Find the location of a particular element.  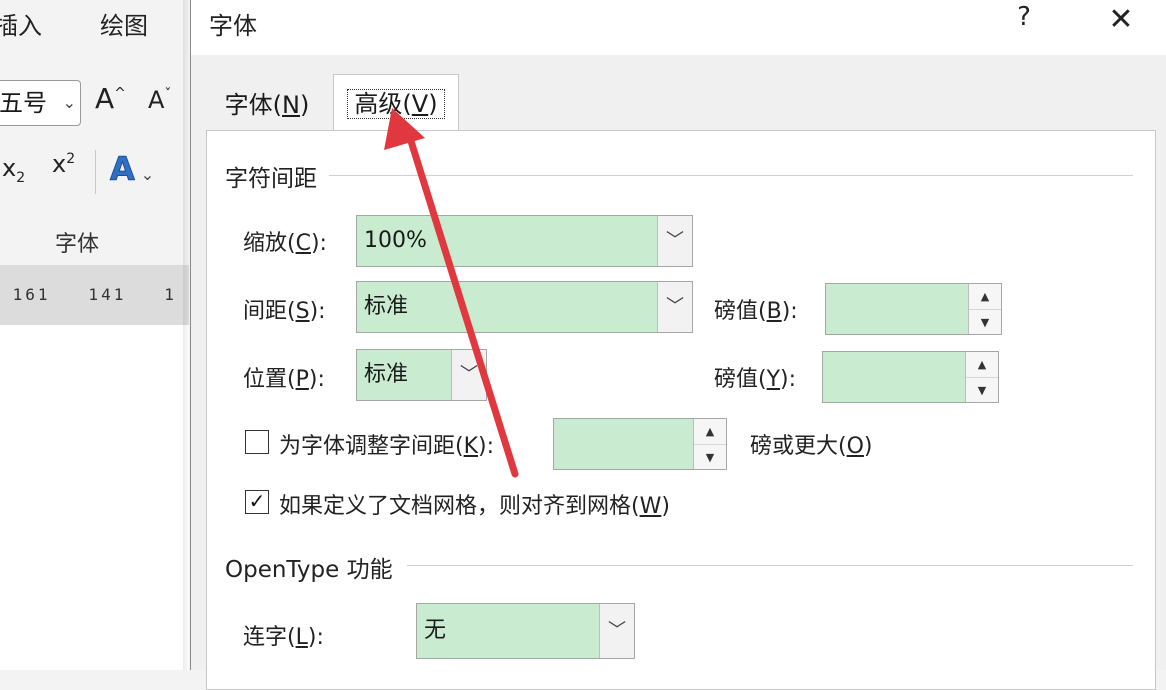

ribbon-divider is located at coordinates (95, 172).